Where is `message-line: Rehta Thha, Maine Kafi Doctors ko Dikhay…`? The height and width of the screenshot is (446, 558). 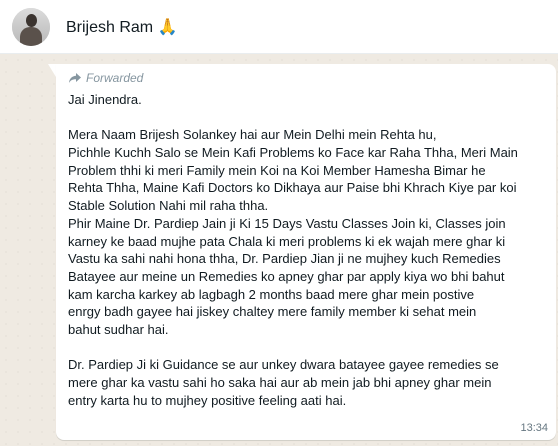
message-line: Rehta Thha, Maine Kafi Doctors ko Dikhay… is located at coordinates (292, 188).